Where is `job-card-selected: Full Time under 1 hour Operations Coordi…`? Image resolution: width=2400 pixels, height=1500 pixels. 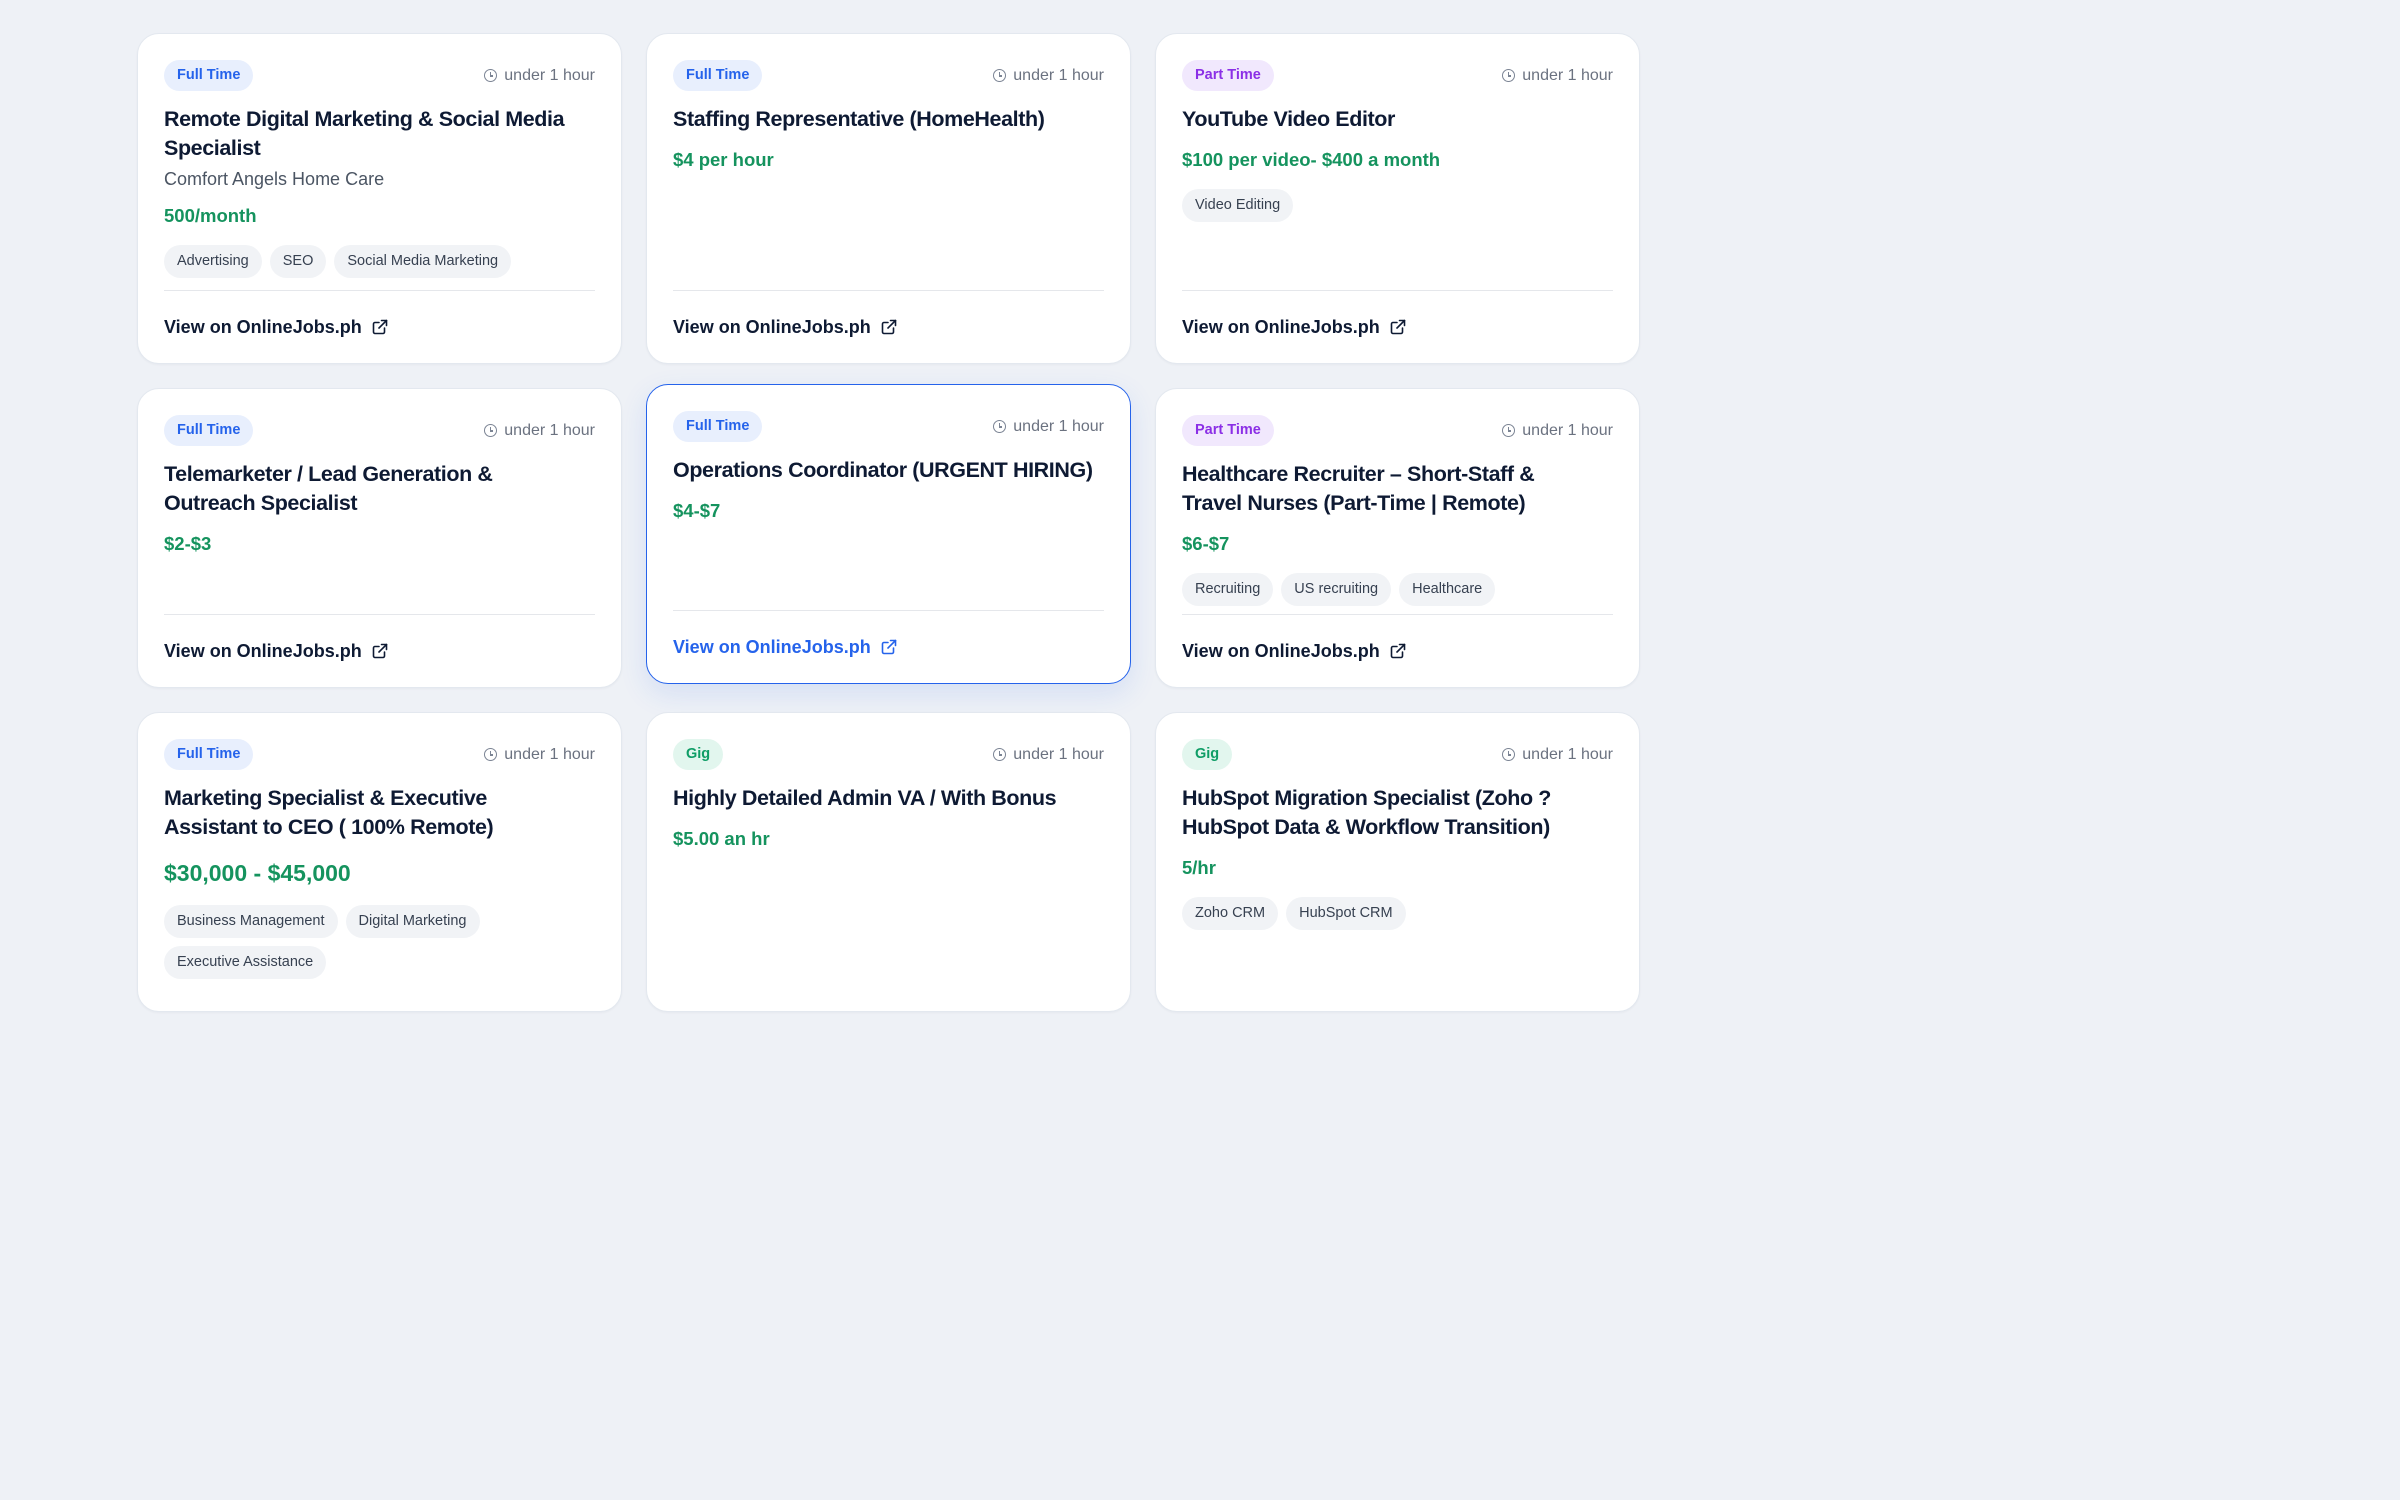 job-card-selected: Full Time under 1 hour Operations Coordi… is located at coordinates (888, 534).